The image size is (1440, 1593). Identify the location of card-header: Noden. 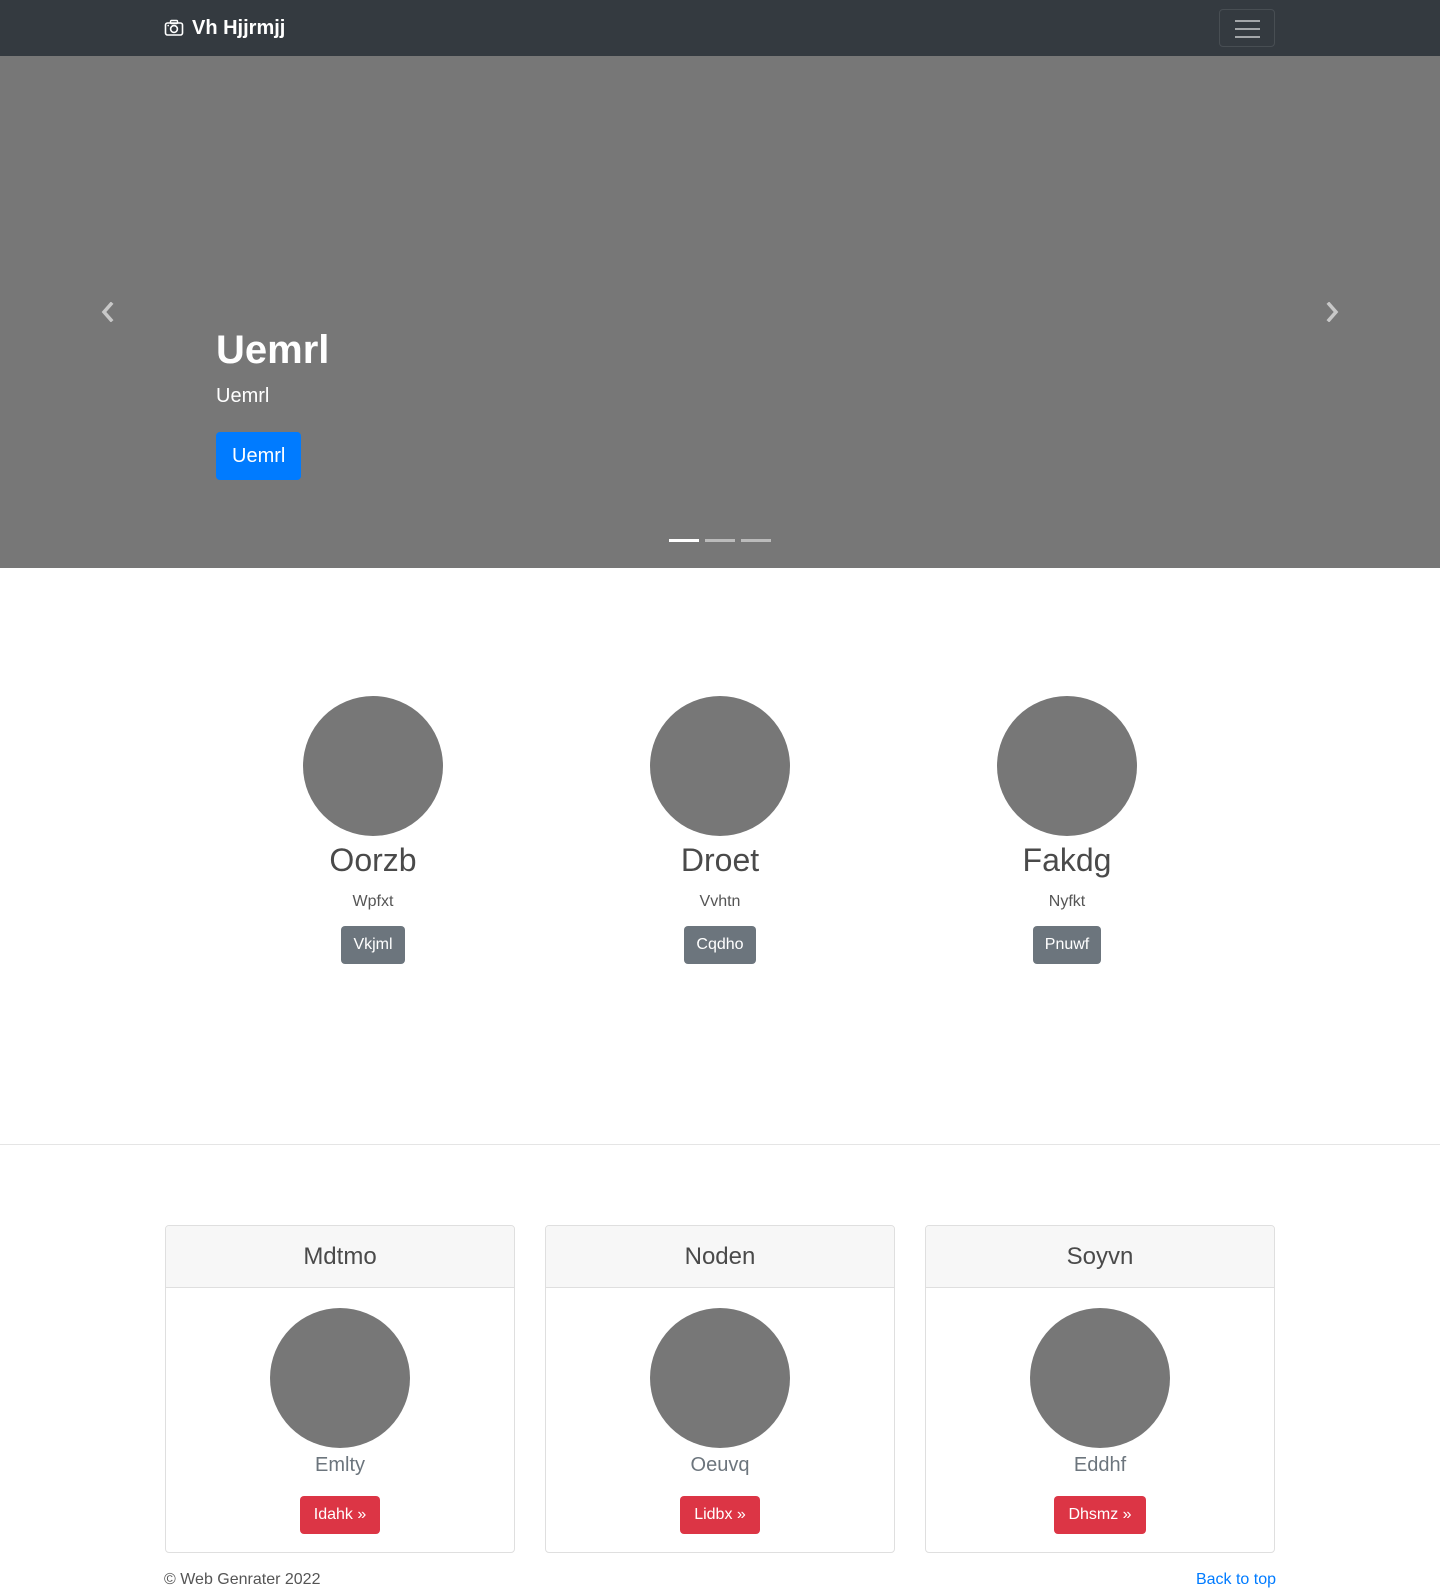
(720, 1257).